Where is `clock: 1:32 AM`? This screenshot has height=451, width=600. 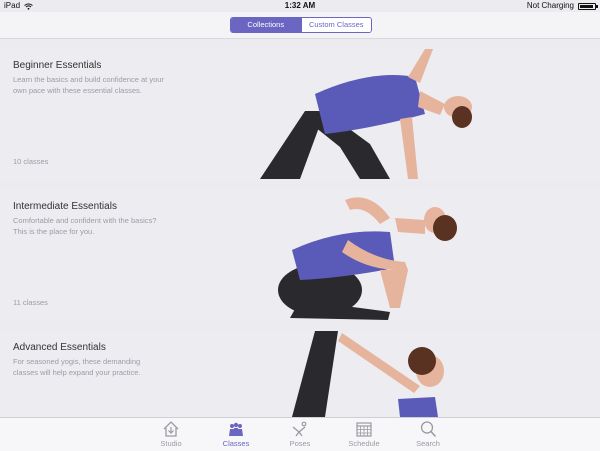
clock: 1:32 AM is located at coordinates (300, 5).